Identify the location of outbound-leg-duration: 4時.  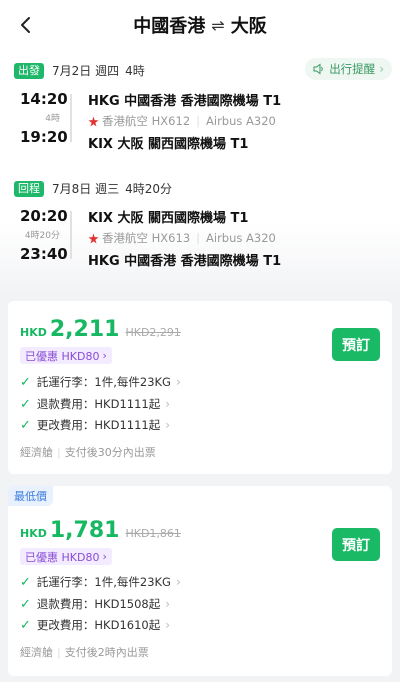
(52, 119).